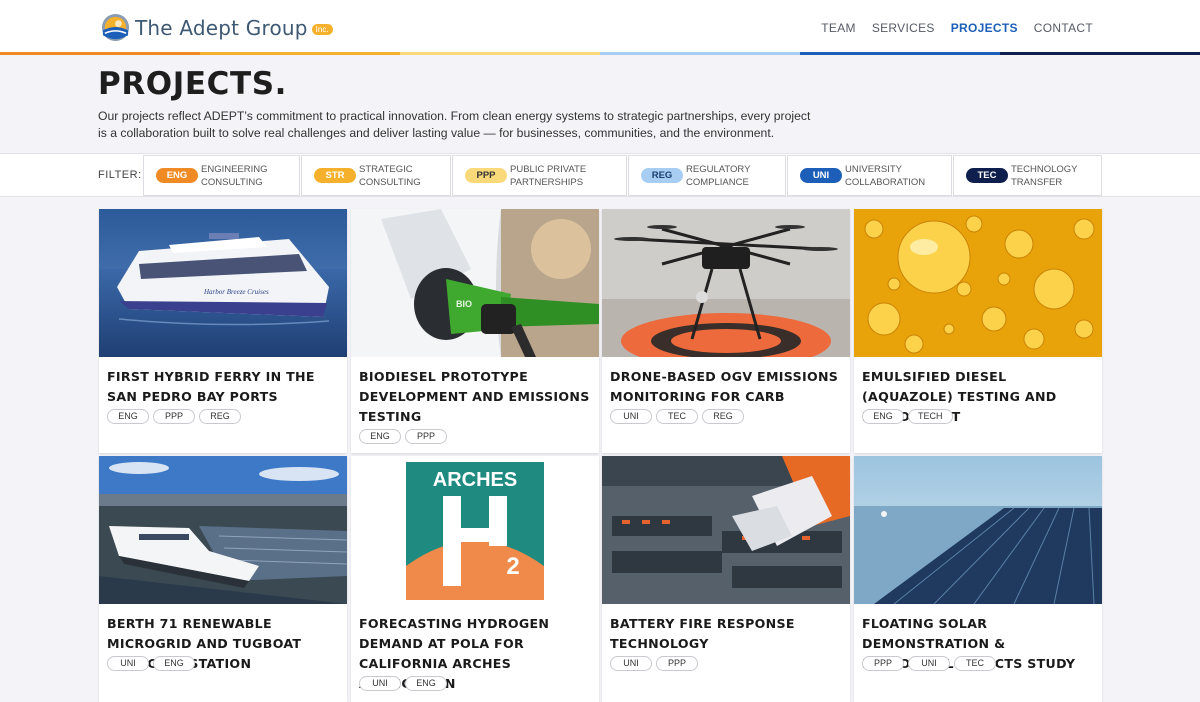  I want to click on project-tags: ENG PPP REG, so click(174, 416).